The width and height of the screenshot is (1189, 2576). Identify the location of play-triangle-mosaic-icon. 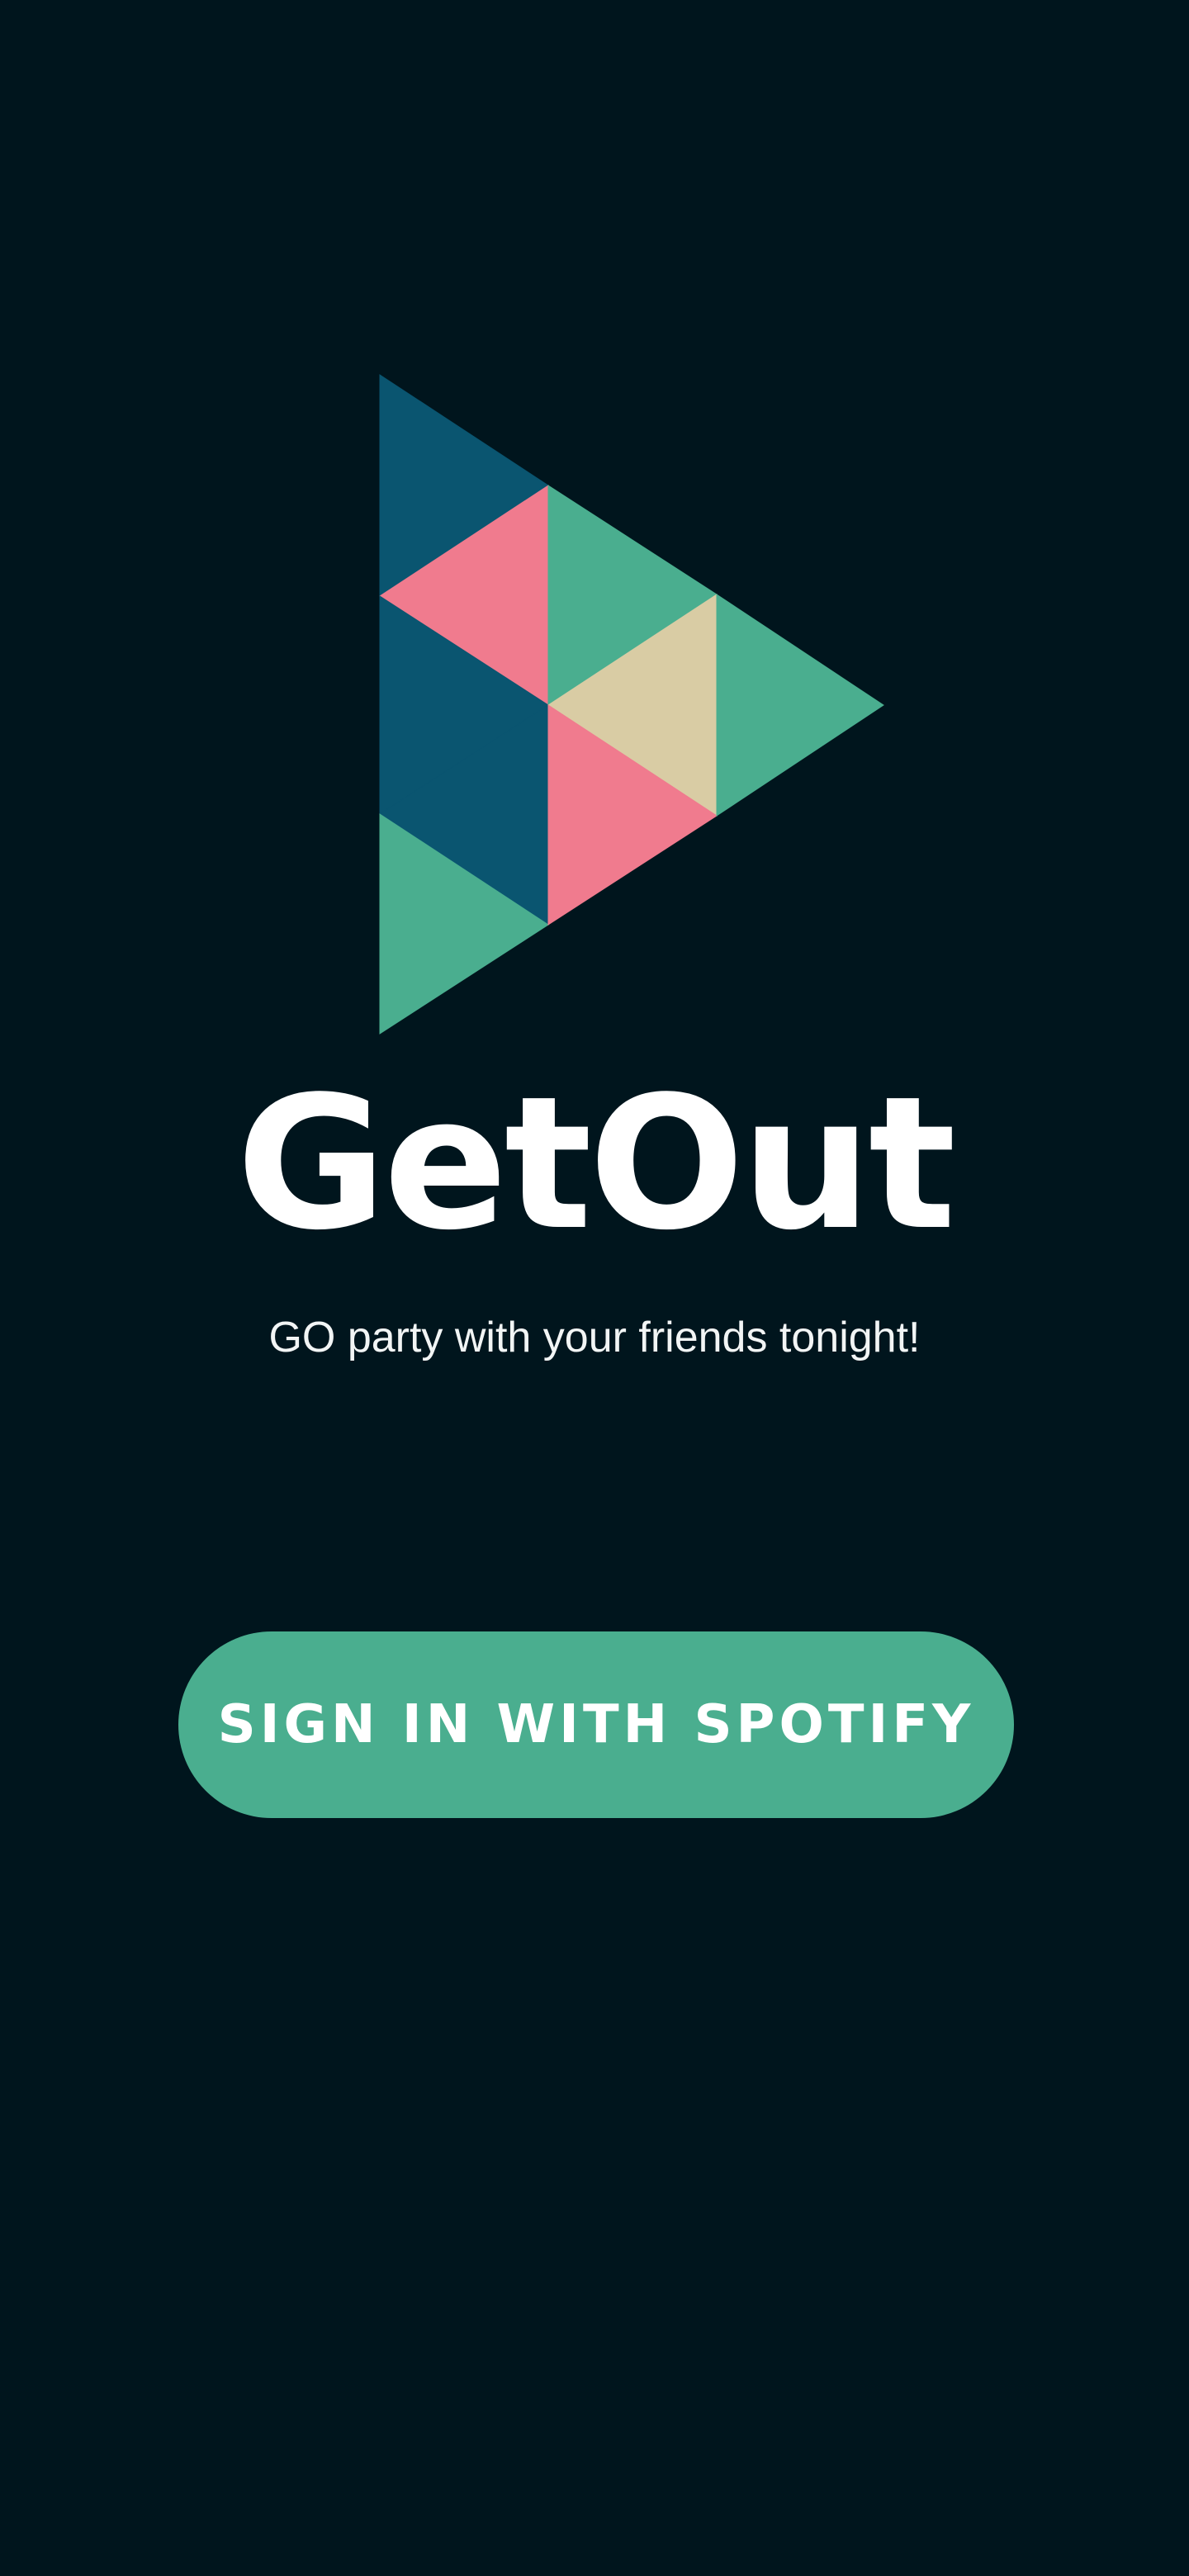
(631, 704).